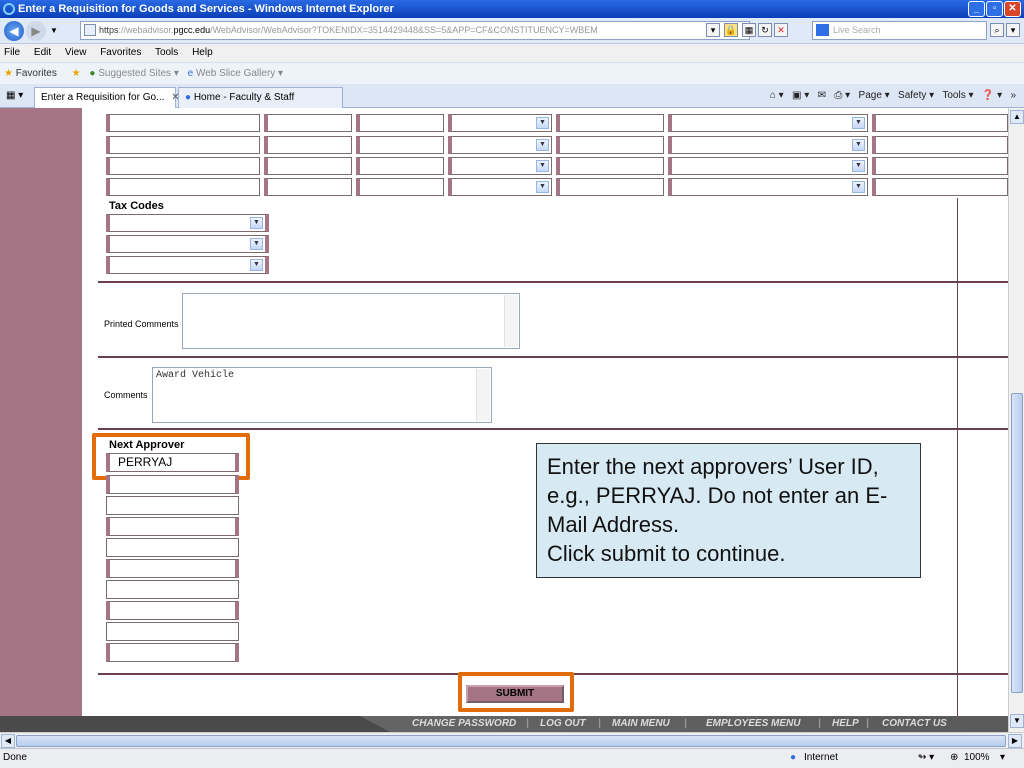 Image resolution: width=1024 pixels, height=768 pixels. Describe the element at coordinates (641, 724) in the screenshot. I see `main-menu-link: MAIN MENU` at that location.